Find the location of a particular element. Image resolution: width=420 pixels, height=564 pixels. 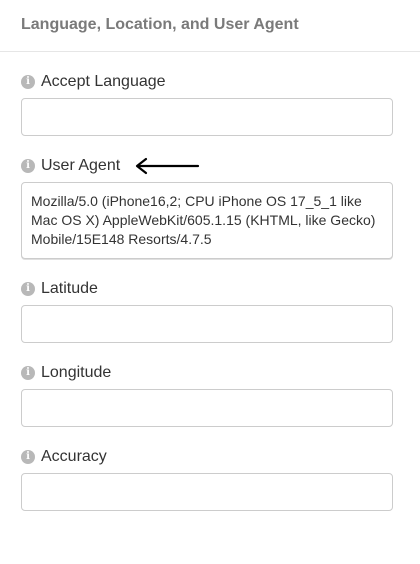

user-agent-label: User Agent is located at coordinates (81, 165).